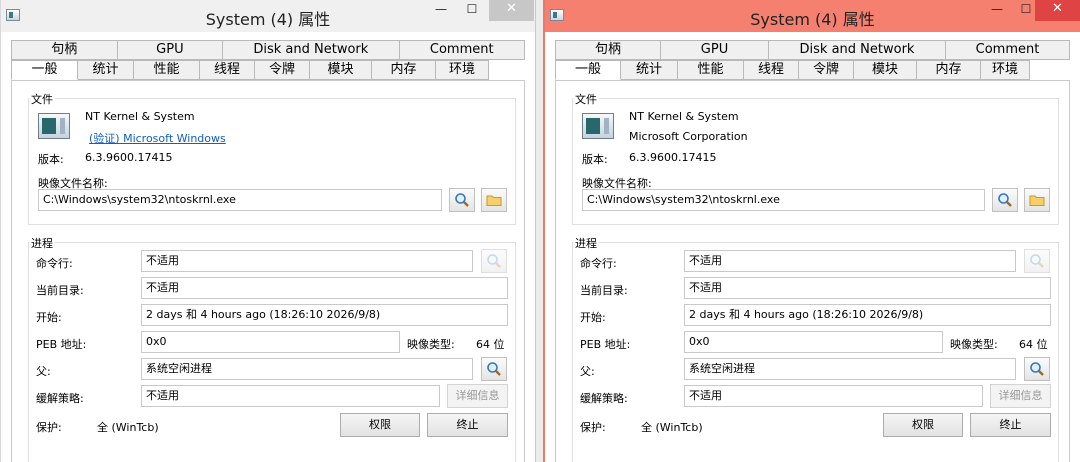 This screenshot has height=462, width=1080. I want to click on process-group-label: 进程, so click(586, 243).